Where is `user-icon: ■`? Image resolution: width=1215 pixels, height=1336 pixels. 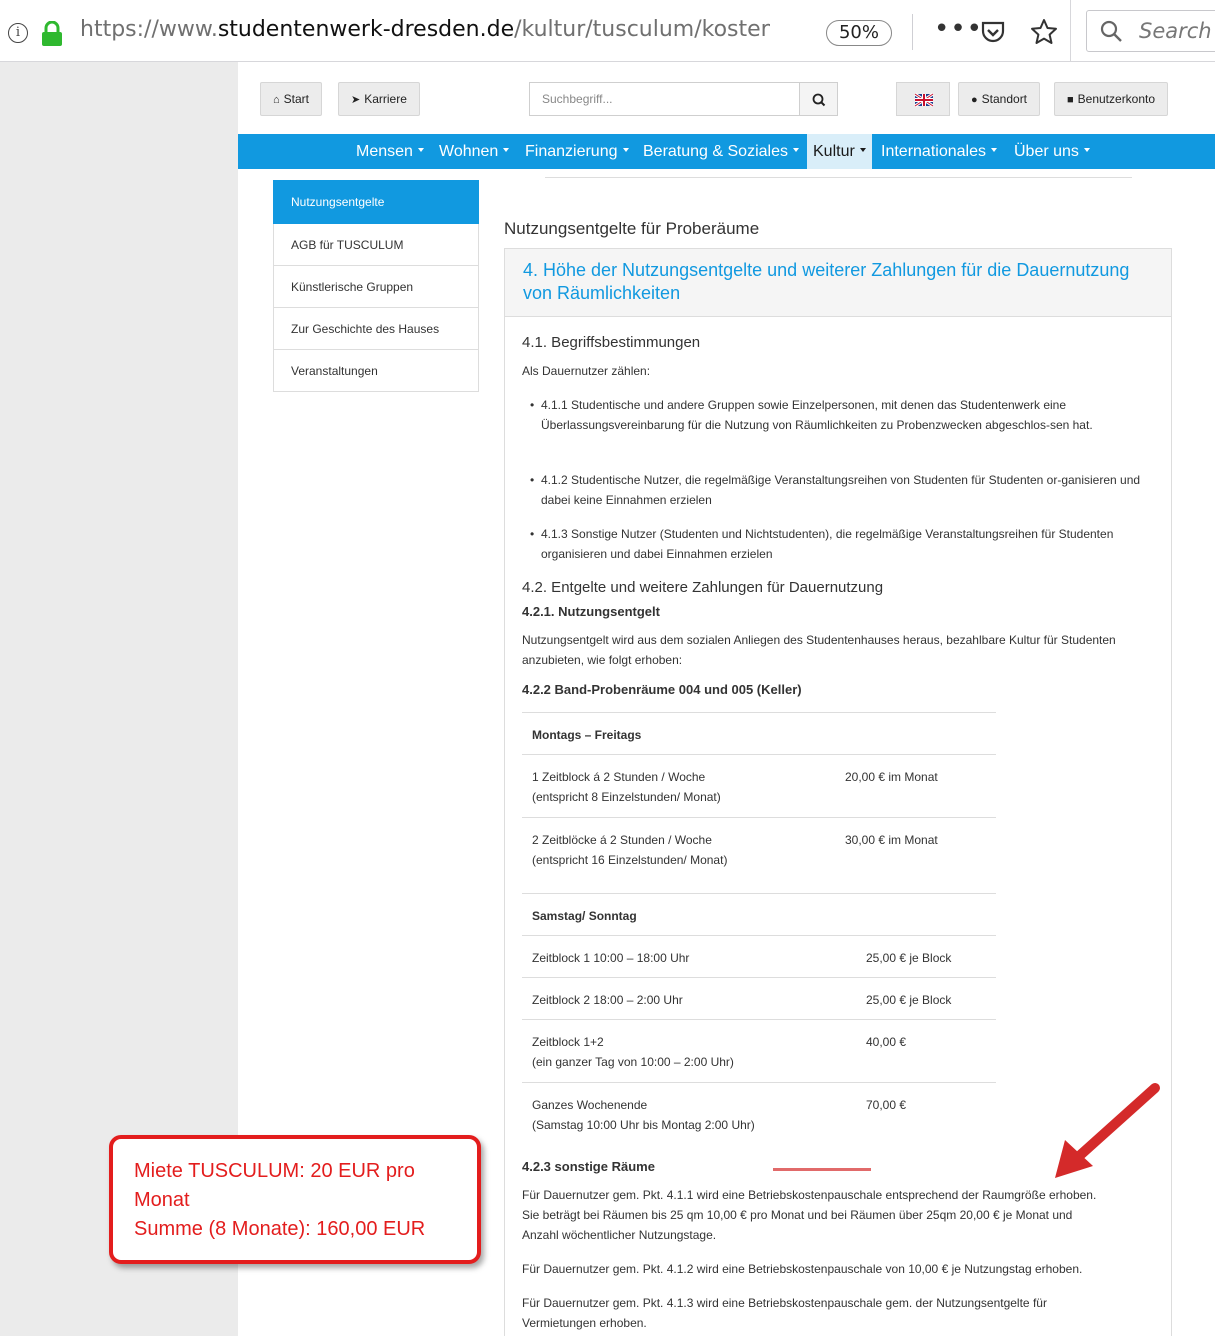
user-icon: ■ is located at coordinates (1070, 100).